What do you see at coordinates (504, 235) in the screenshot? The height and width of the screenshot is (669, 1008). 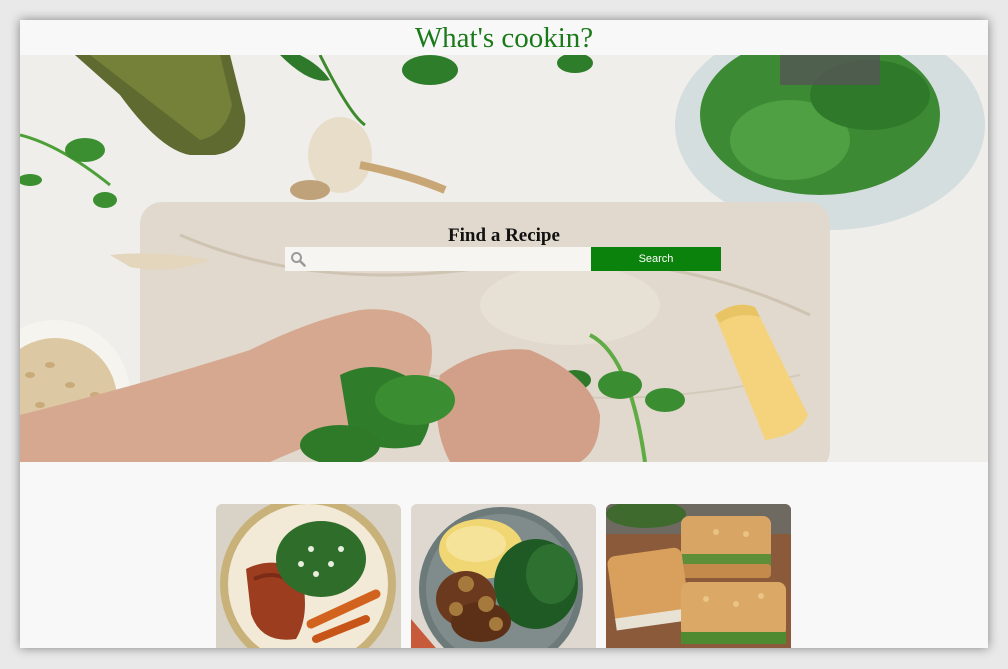 I see `find-recipe-heading: Find a Recipe` at bounding box center [504, 235].